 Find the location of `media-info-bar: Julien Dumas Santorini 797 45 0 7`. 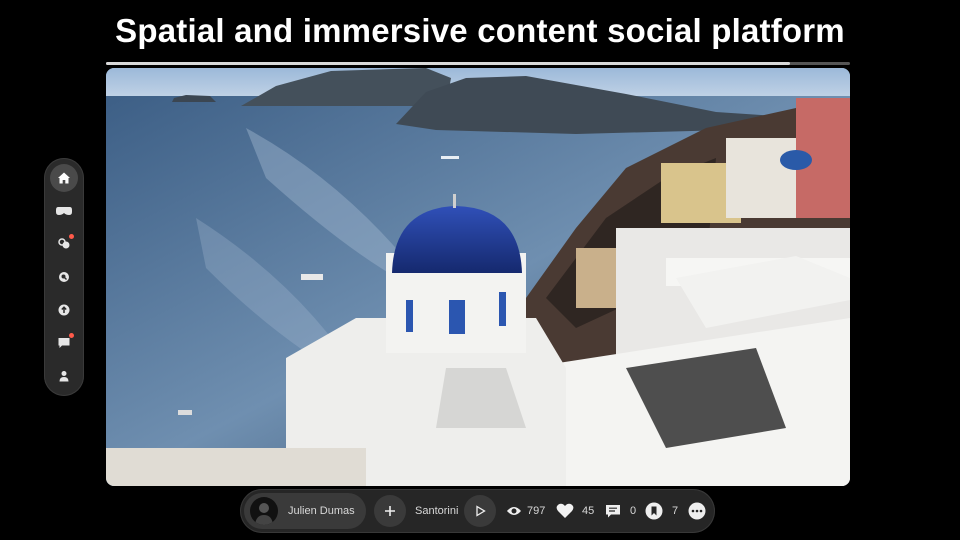

media-info-bar: Julien Dumas Santorini 797 45 0 7 is located at coordinates (477, 511).